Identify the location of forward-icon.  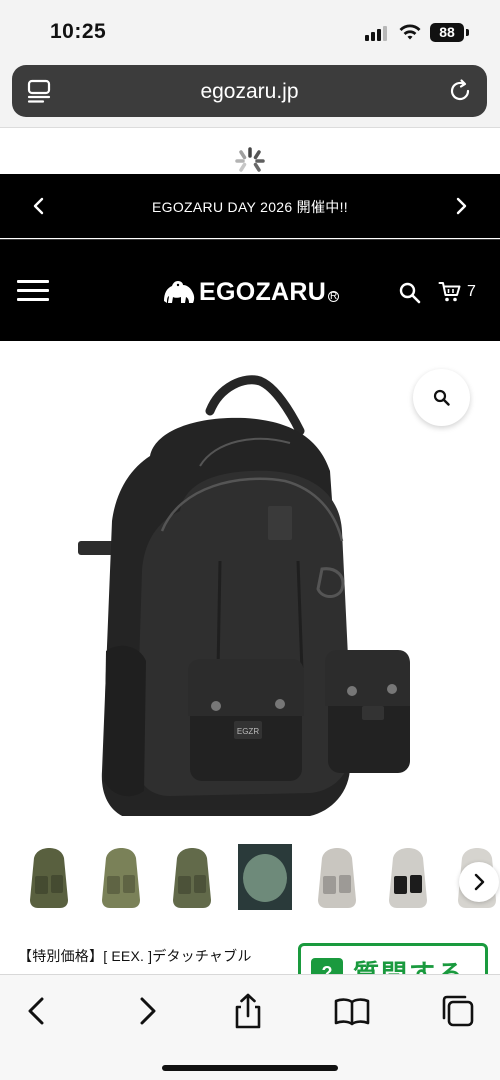
(146, 1011).